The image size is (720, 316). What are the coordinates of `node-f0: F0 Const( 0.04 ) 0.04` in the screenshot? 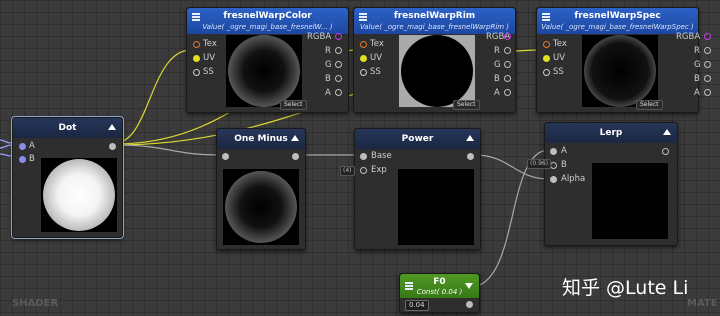 It's located at (439, 293).